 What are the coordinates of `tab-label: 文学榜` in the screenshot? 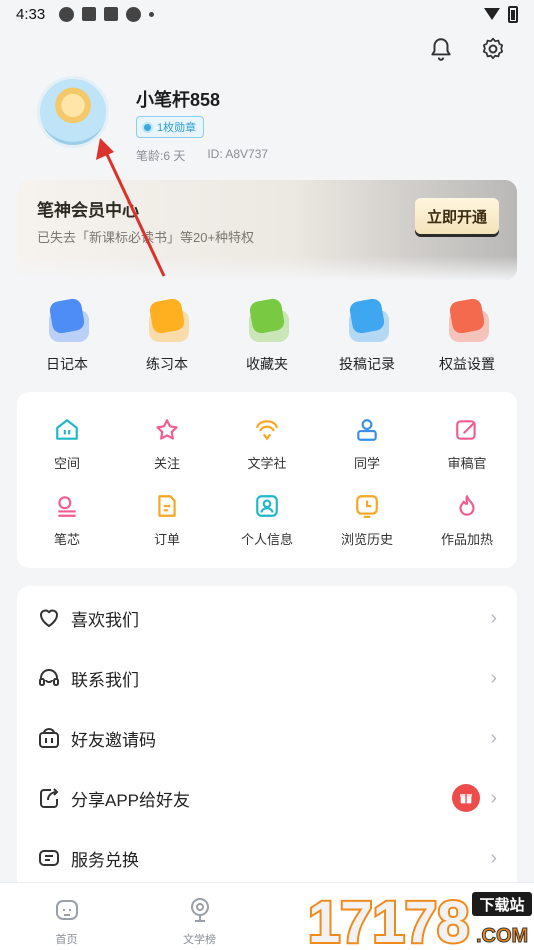 It's located at (199, 940).